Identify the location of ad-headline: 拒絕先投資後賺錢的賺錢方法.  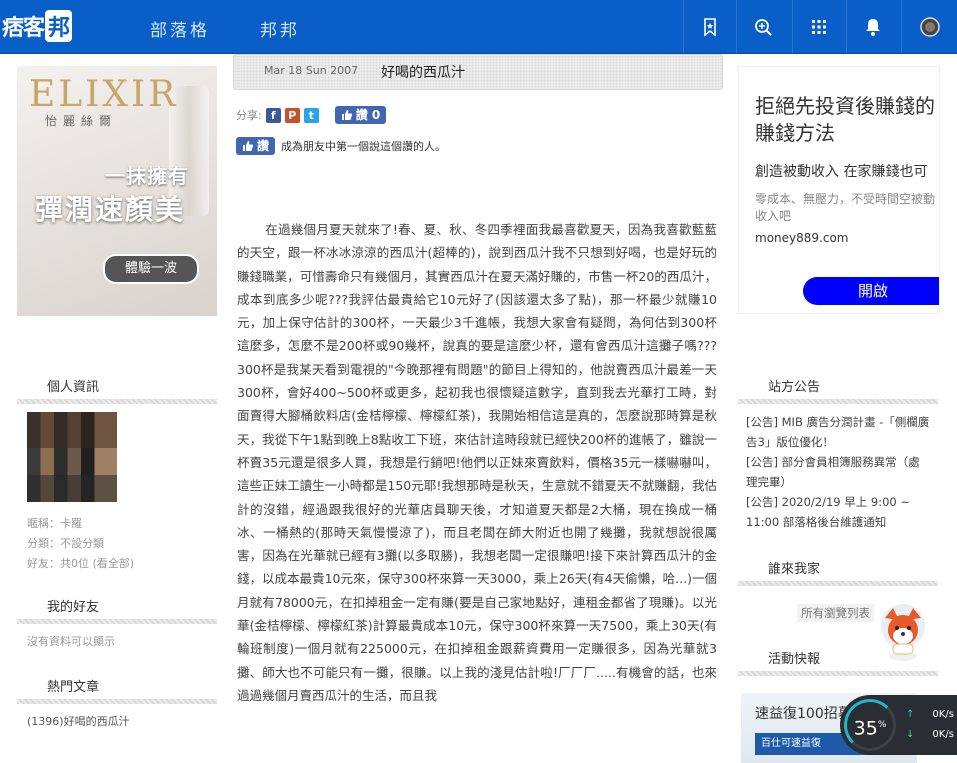
(845, 119).